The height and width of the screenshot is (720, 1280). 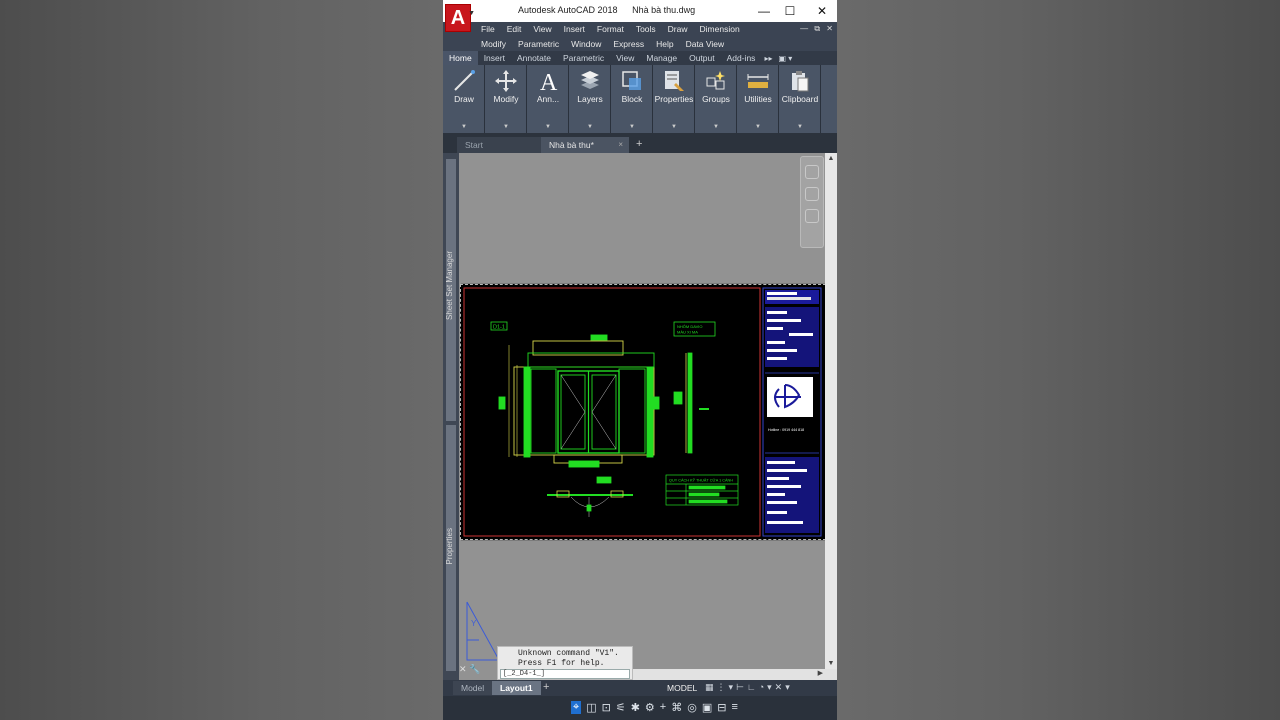 What do you see at coordinates (661, 58) in the screenshot?
I see `tab-manage: Manage` at bounding box center [661, 58].